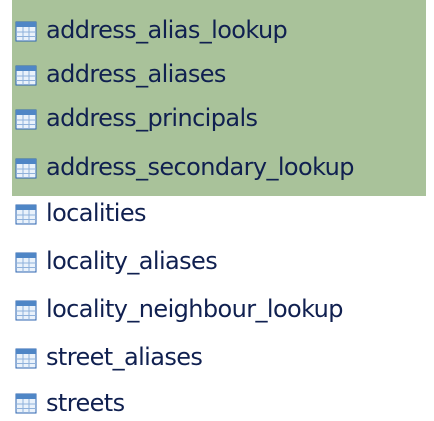 The height and width of the screenshot is (421, 434). What do you see at coordinates (219, 358) in the screenshot?
I see `table-item-street-aliases: street_aliases` at bounding box center [219, 358].